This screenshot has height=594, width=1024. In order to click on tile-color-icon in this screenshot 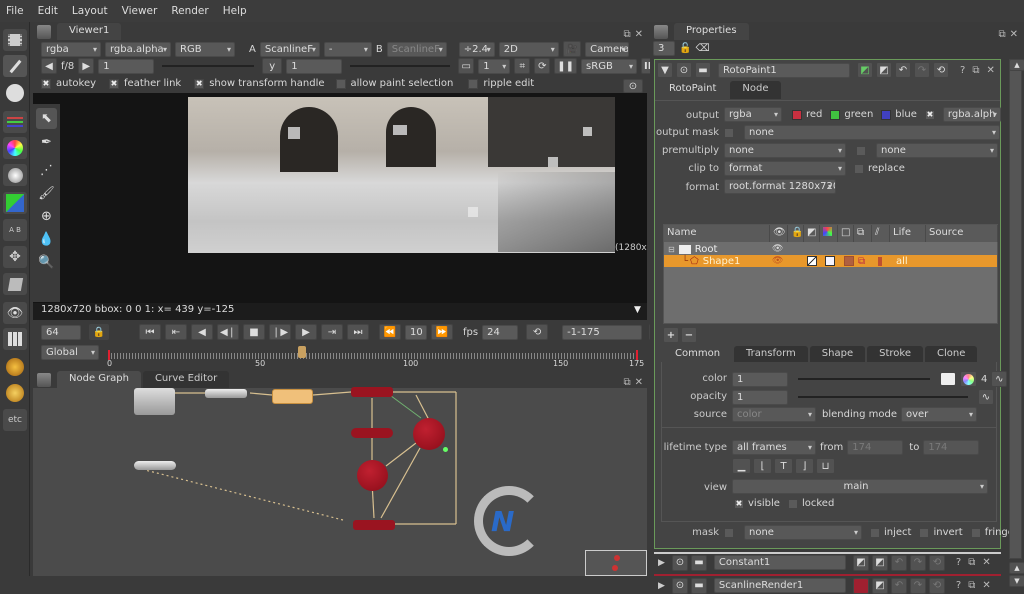, I will do `click(860, 585)`.